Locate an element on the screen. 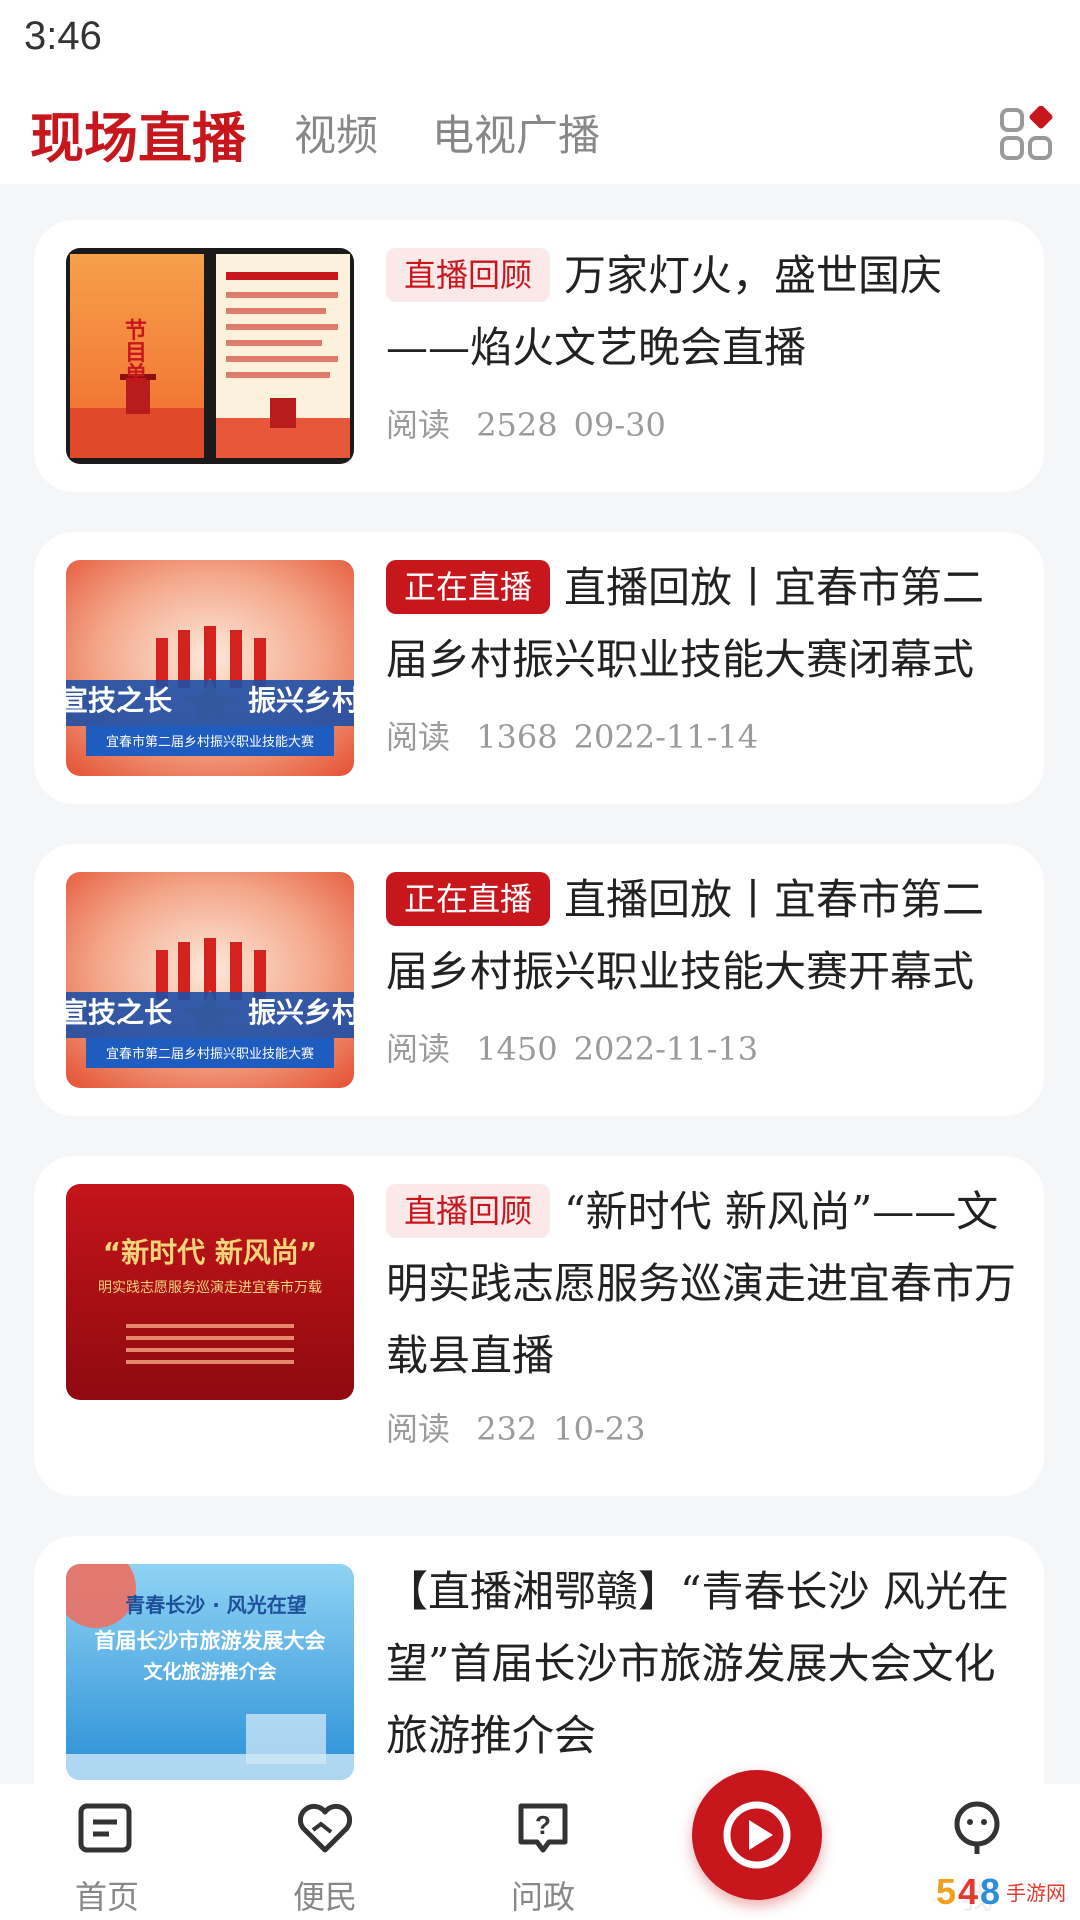 This screenshot has width=1080, height=1920. live-play-button is located at coordinates (757, 1835).